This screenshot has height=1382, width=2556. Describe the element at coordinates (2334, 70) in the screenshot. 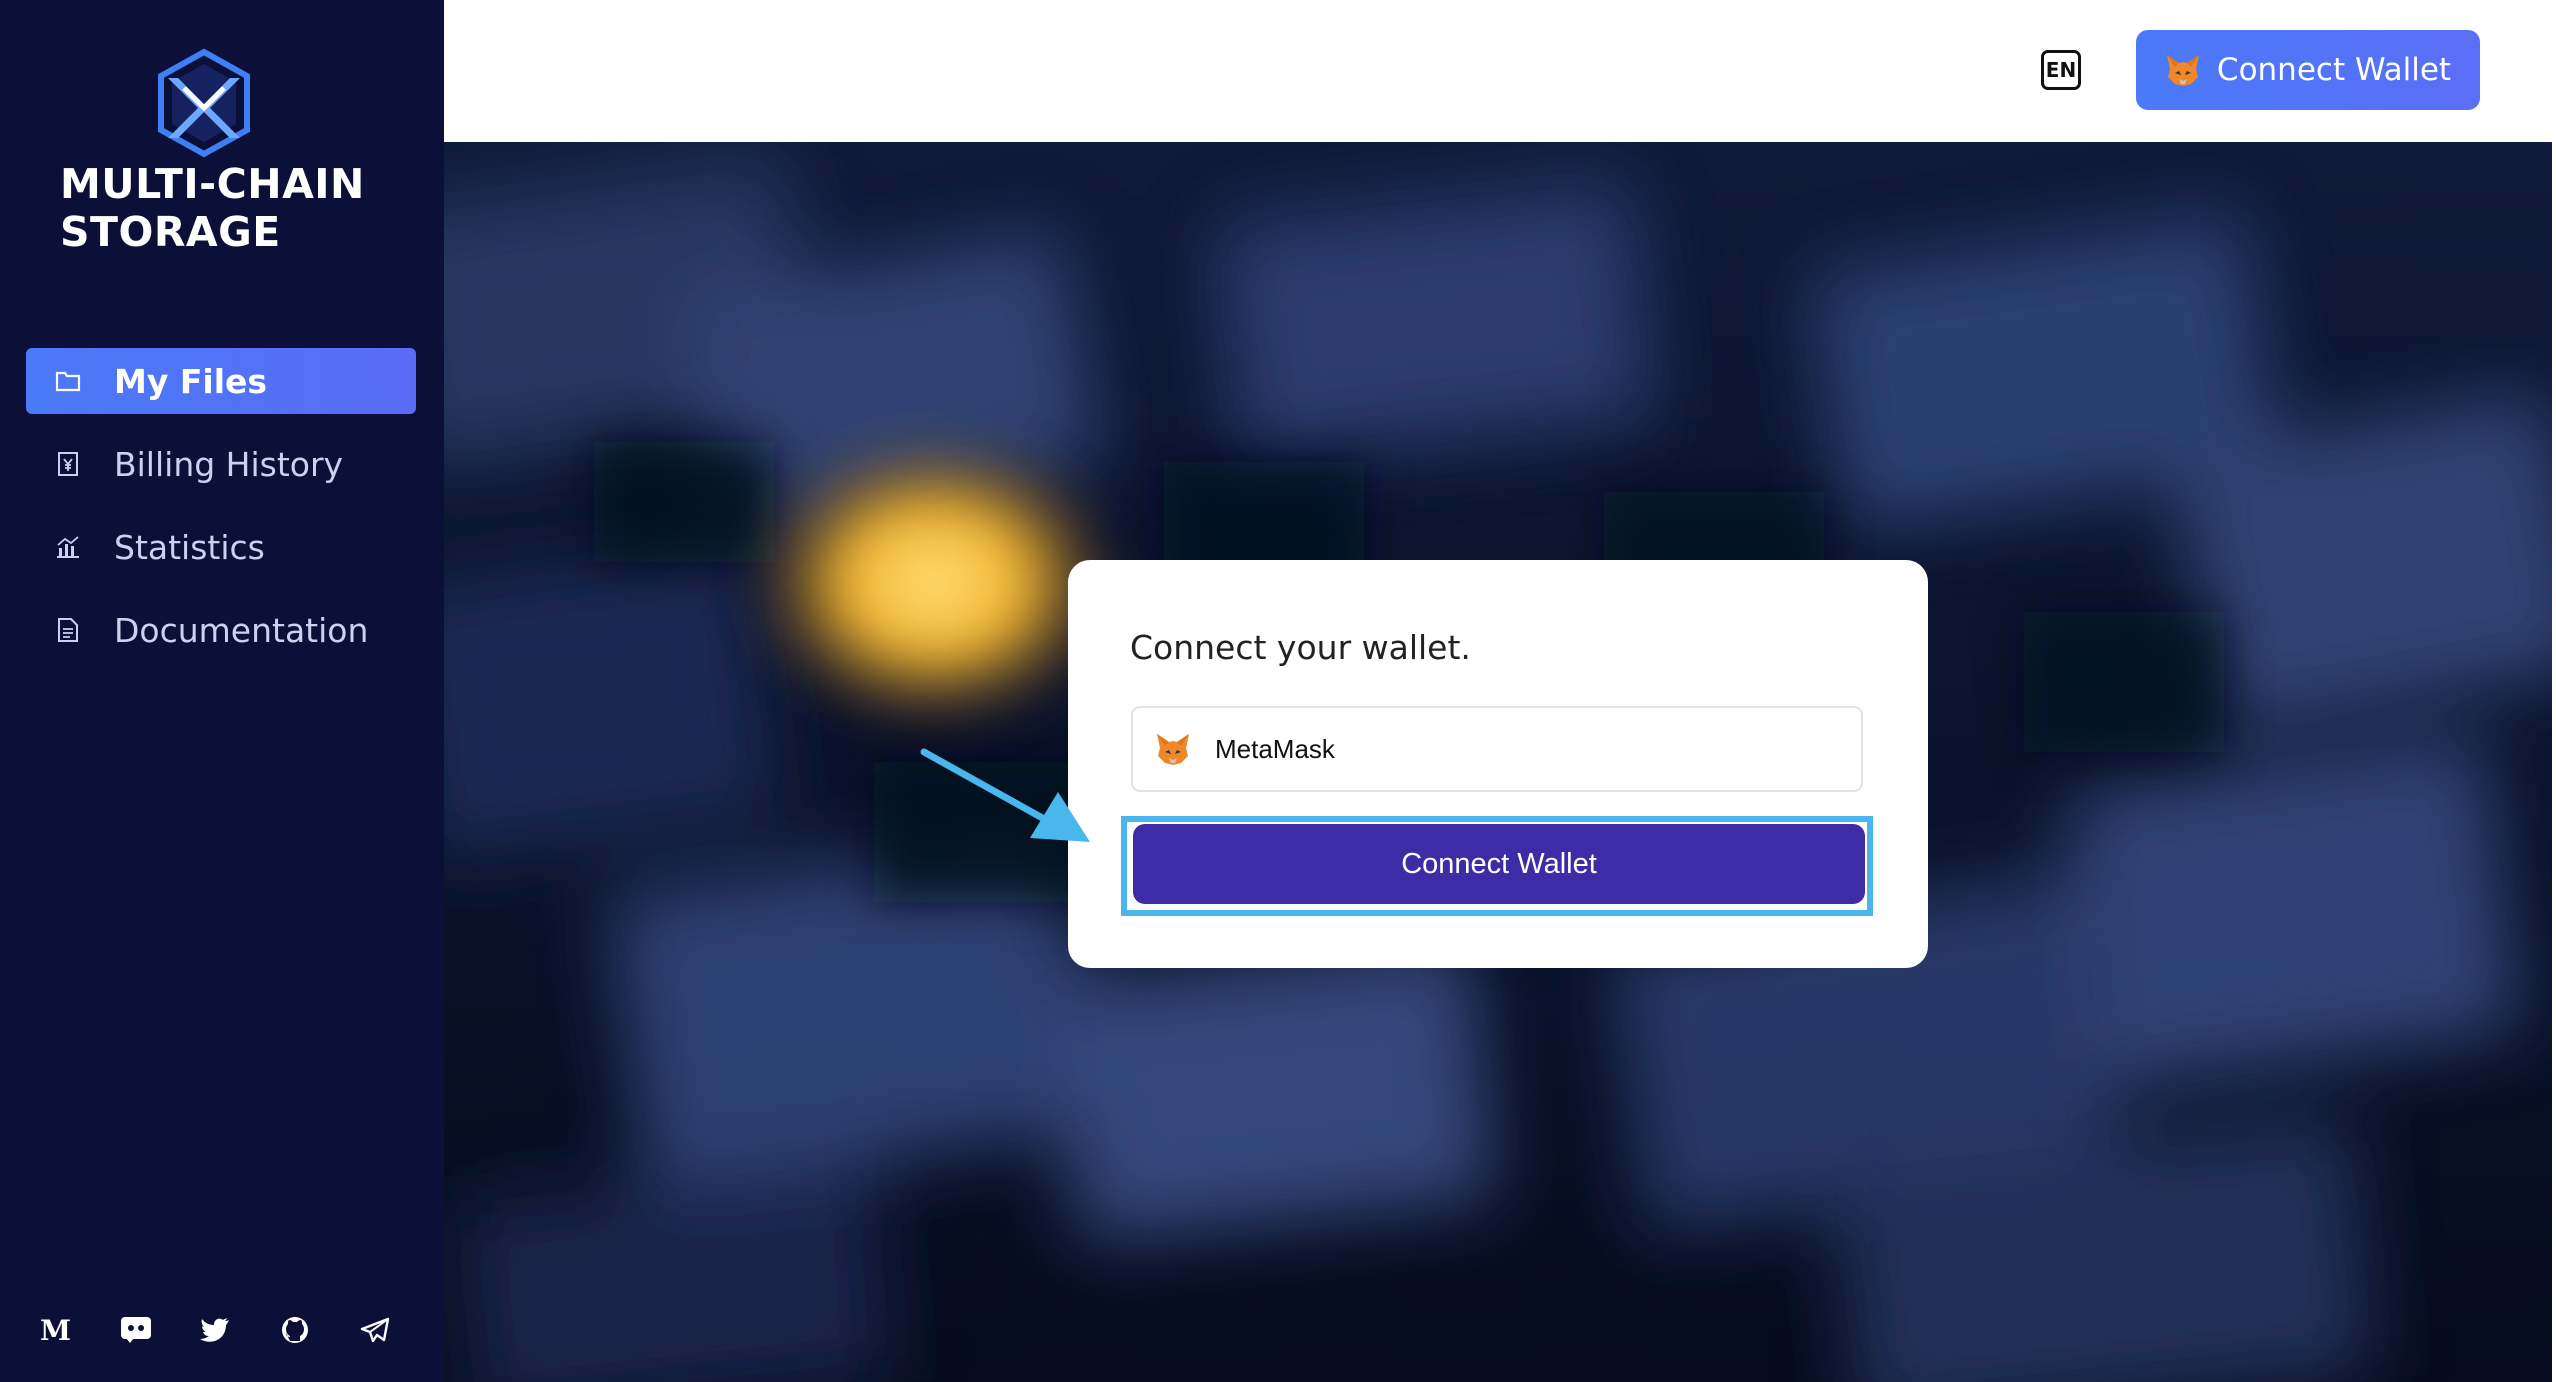

I see `header-connect-wallet-label: Connect Wallet` at that location.